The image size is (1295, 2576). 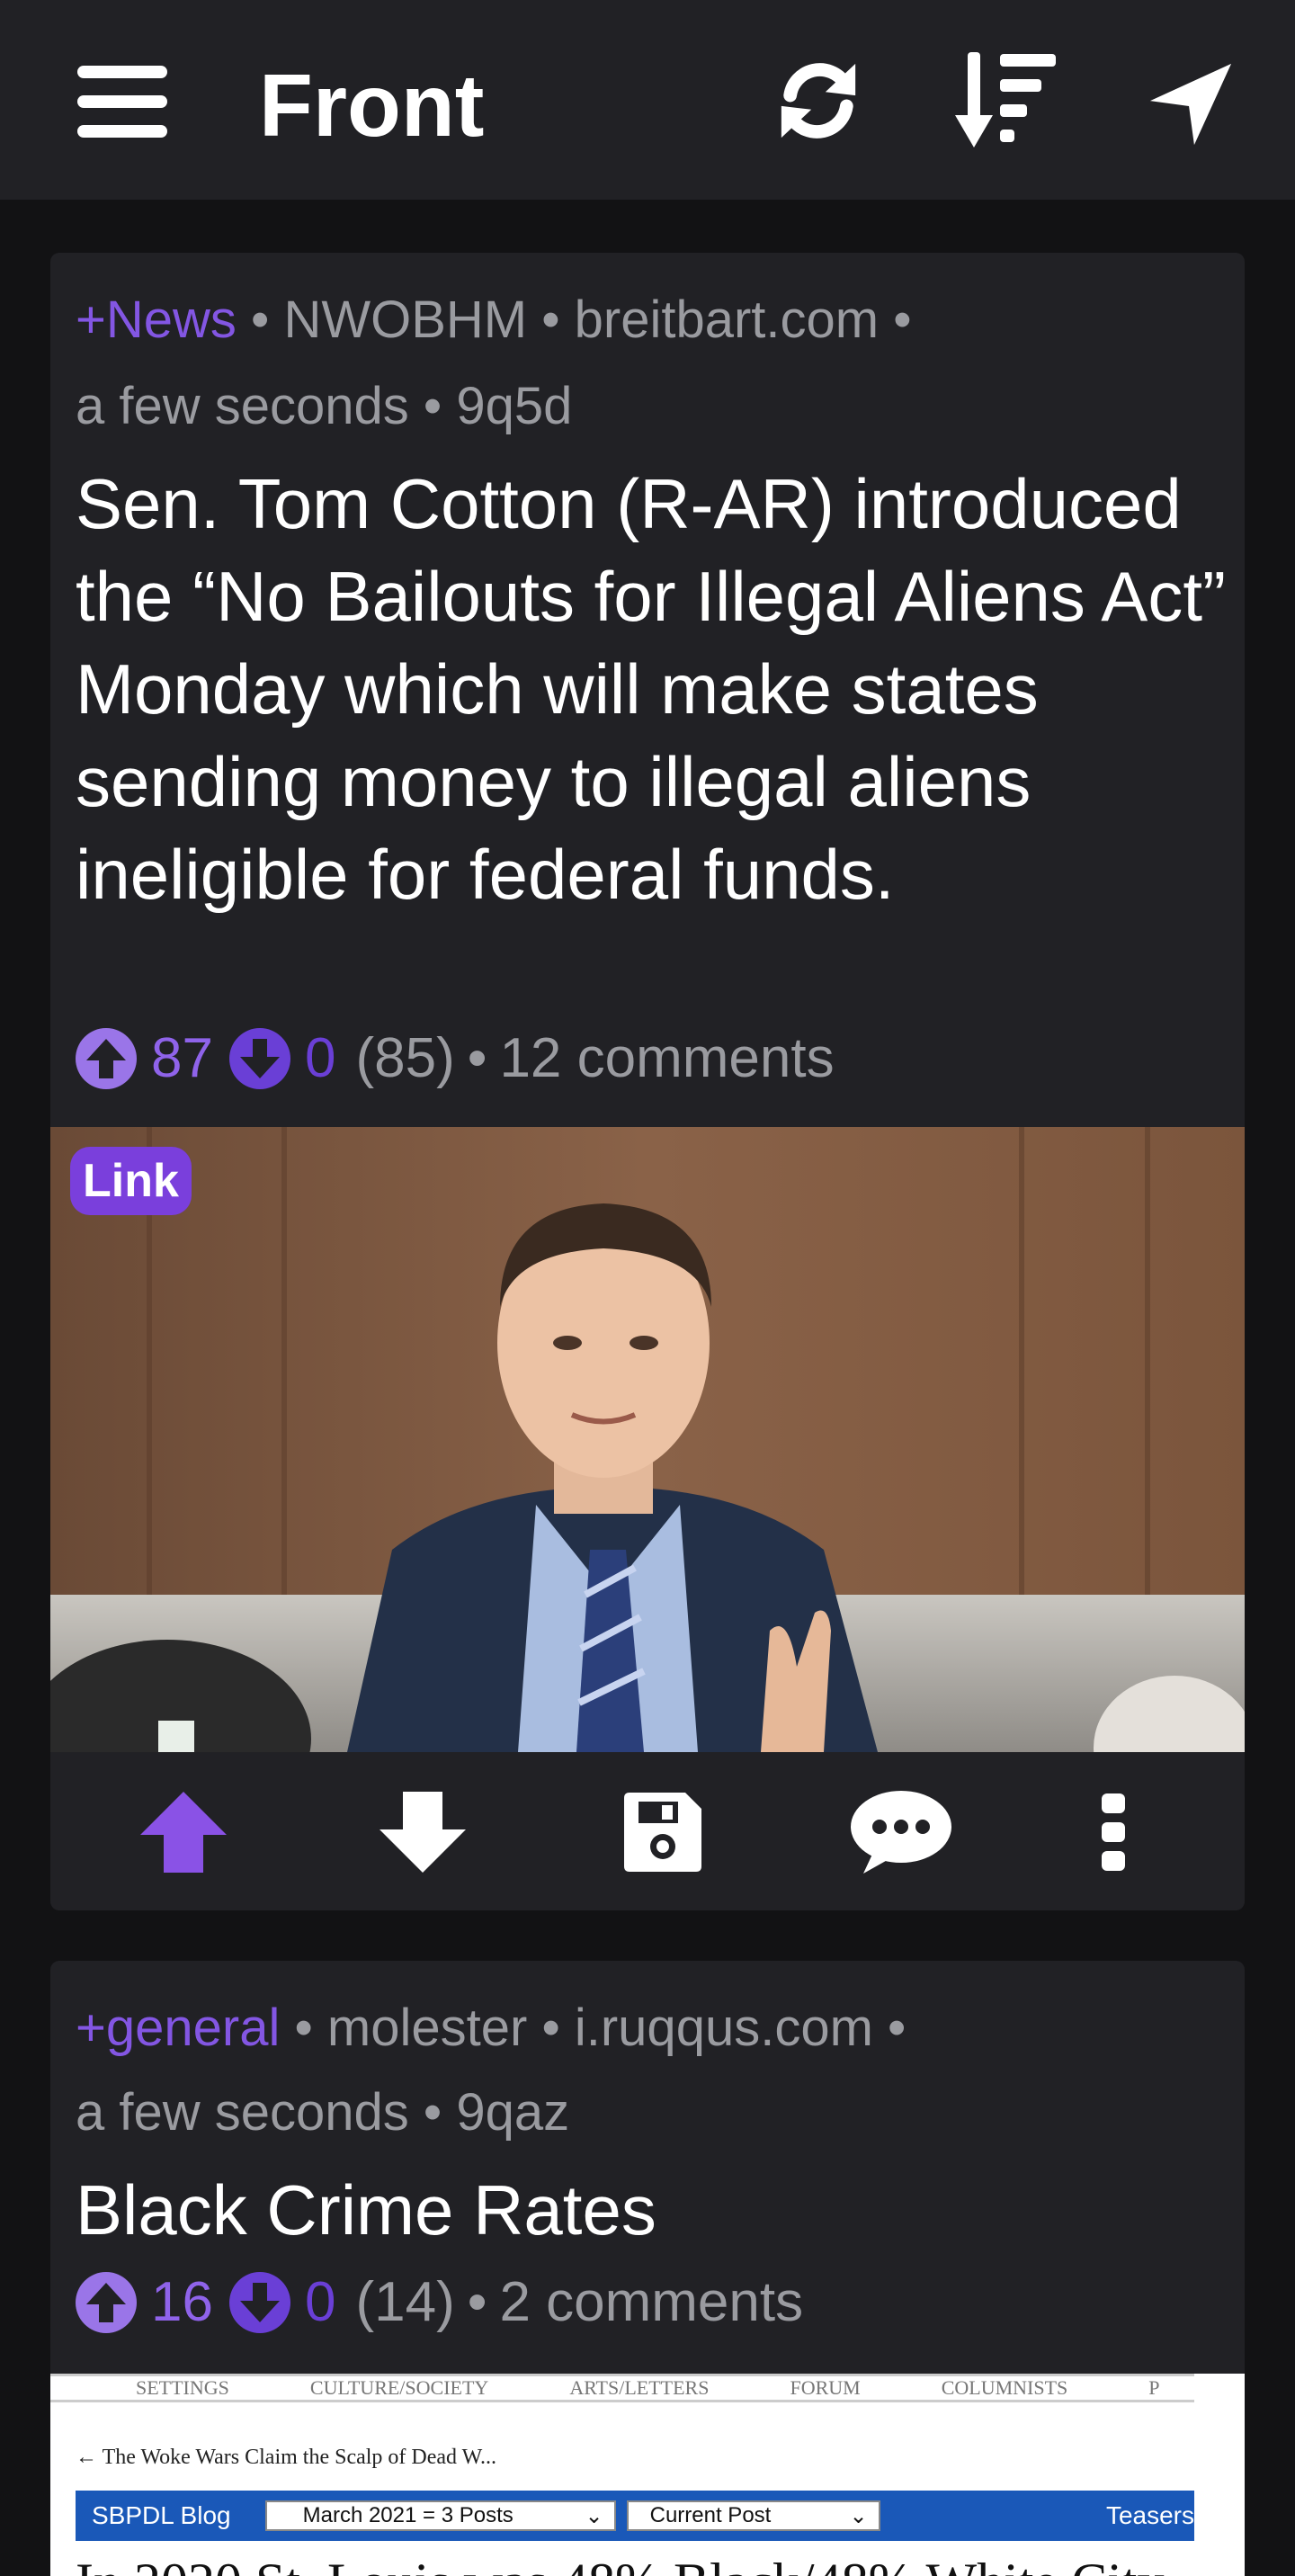 I want to click on vote-summary: 16 0 (14) • 2 comments, so click(x=439, y=2302).